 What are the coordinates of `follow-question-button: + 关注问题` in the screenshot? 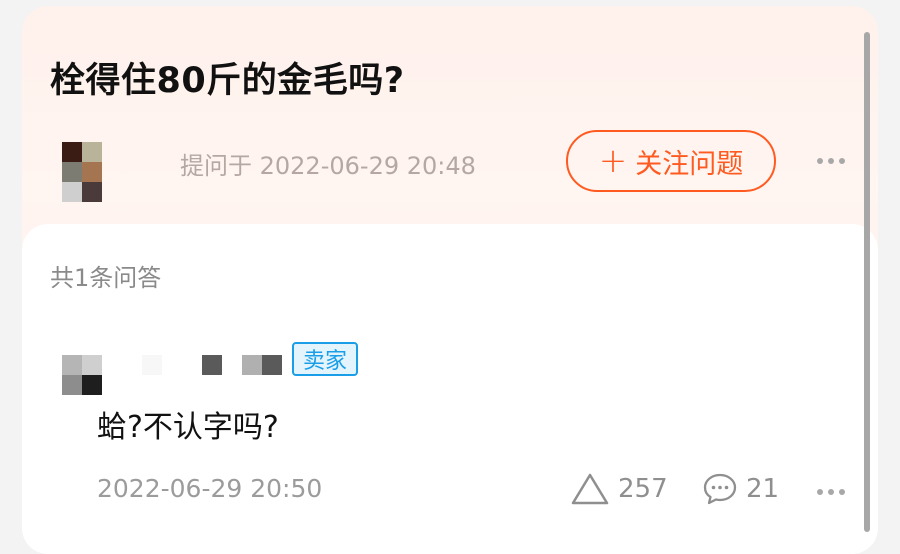 It's located at (671, 161).